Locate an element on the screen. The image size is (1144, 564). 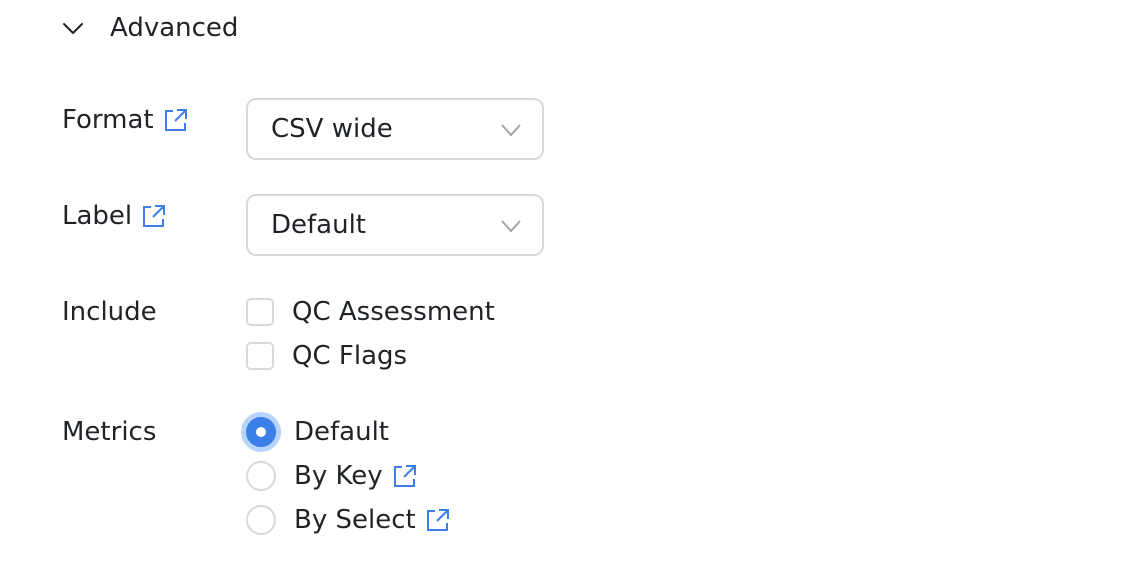
metrics-by-key-label: By Key is located at coordinates (338, 476).